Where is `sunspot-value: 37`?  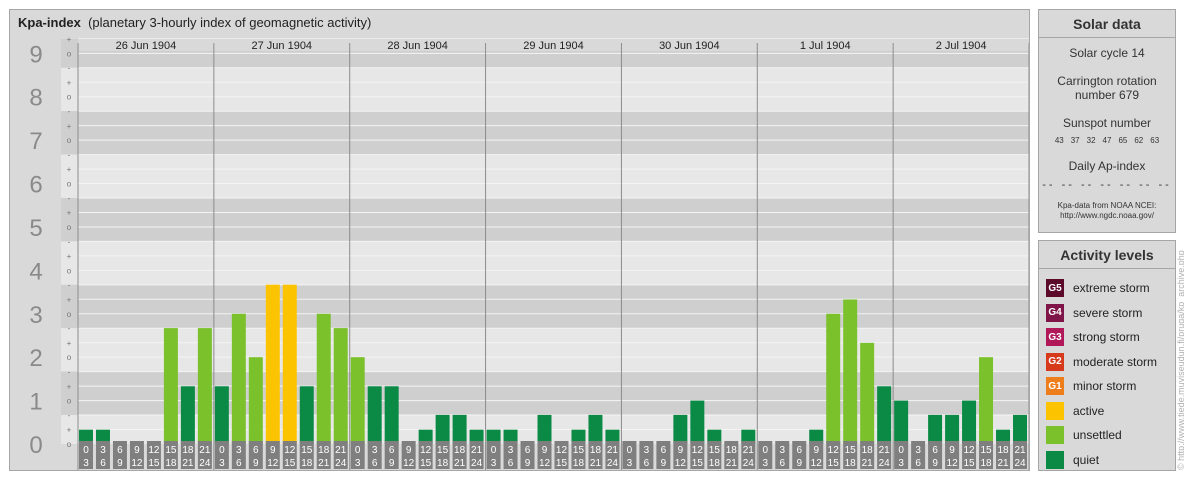 sunspot-value: 37 is located at coordinates (1075, 140).